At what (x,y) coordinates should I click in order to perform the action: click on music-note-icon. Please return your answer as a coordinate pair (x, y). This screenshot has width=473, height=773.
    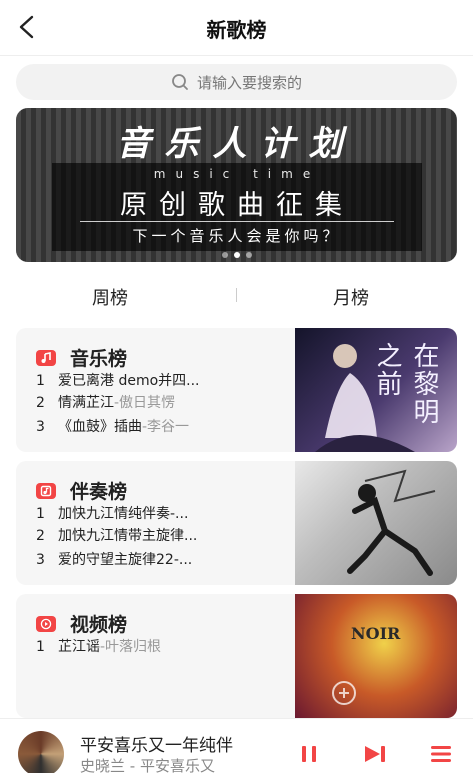
    Looking at the image, I should click on (46, 357).